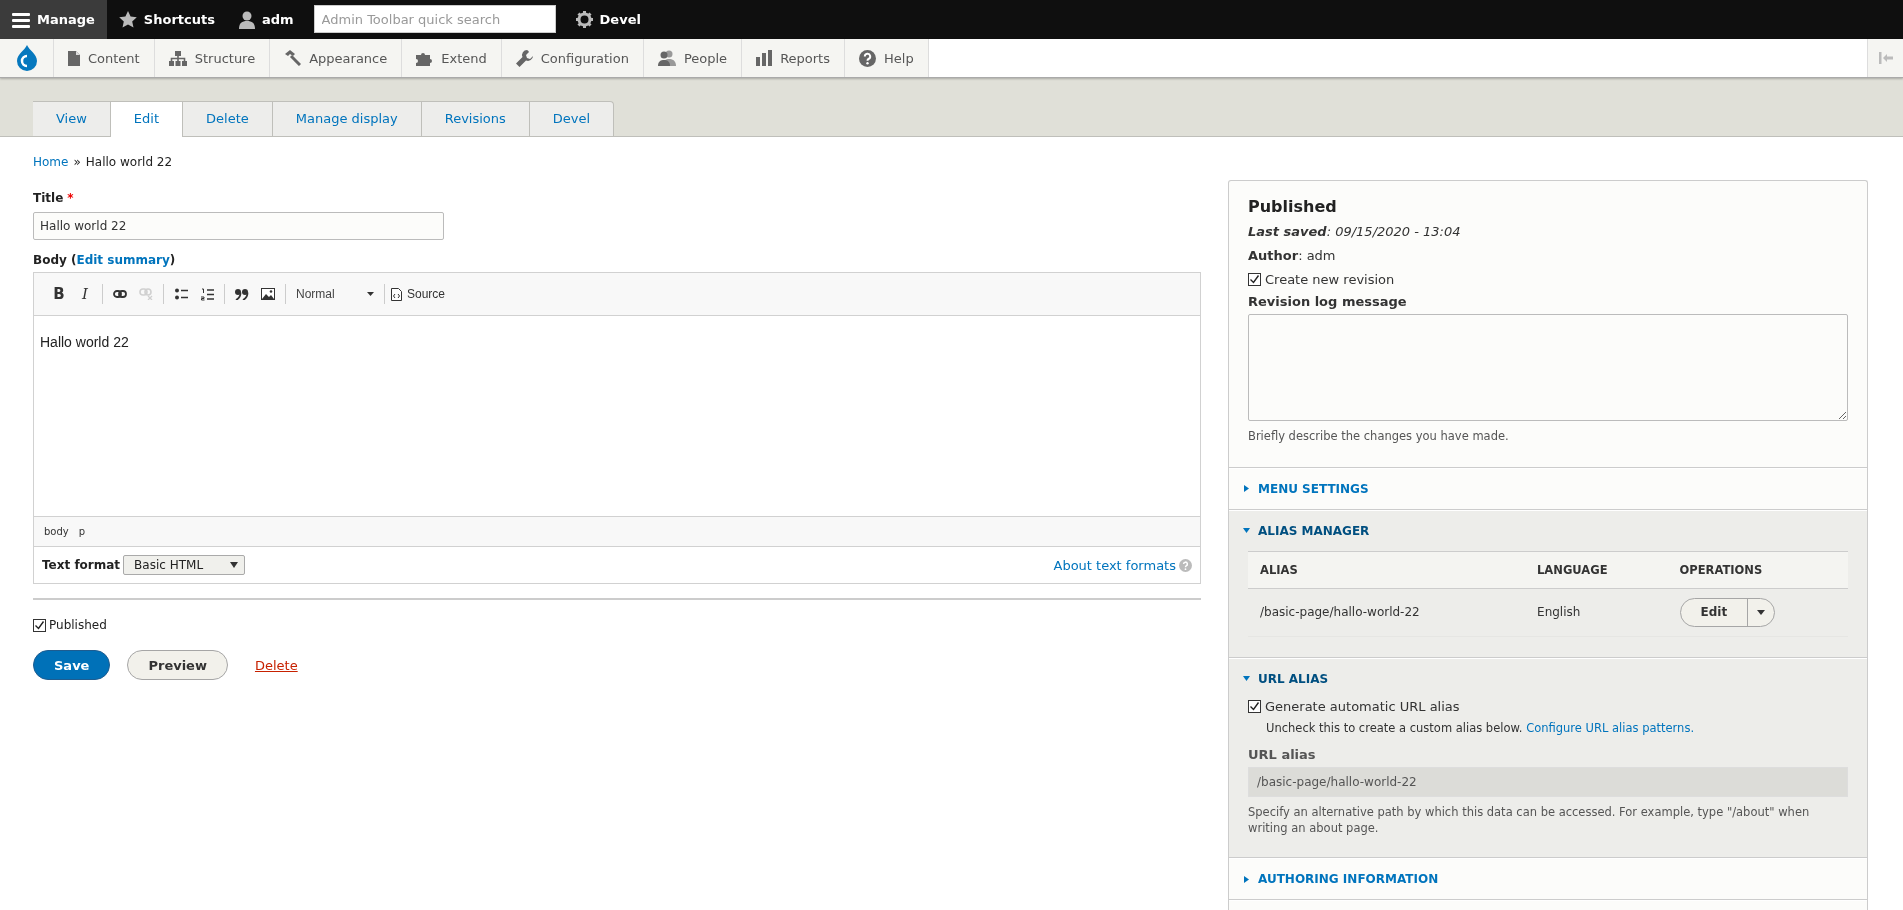 The width and height of the screenshot is (1903, 910). Describe the element at coordinates (1387, 570) in the screenshot. I see `column-header: ALIAS` at that location.